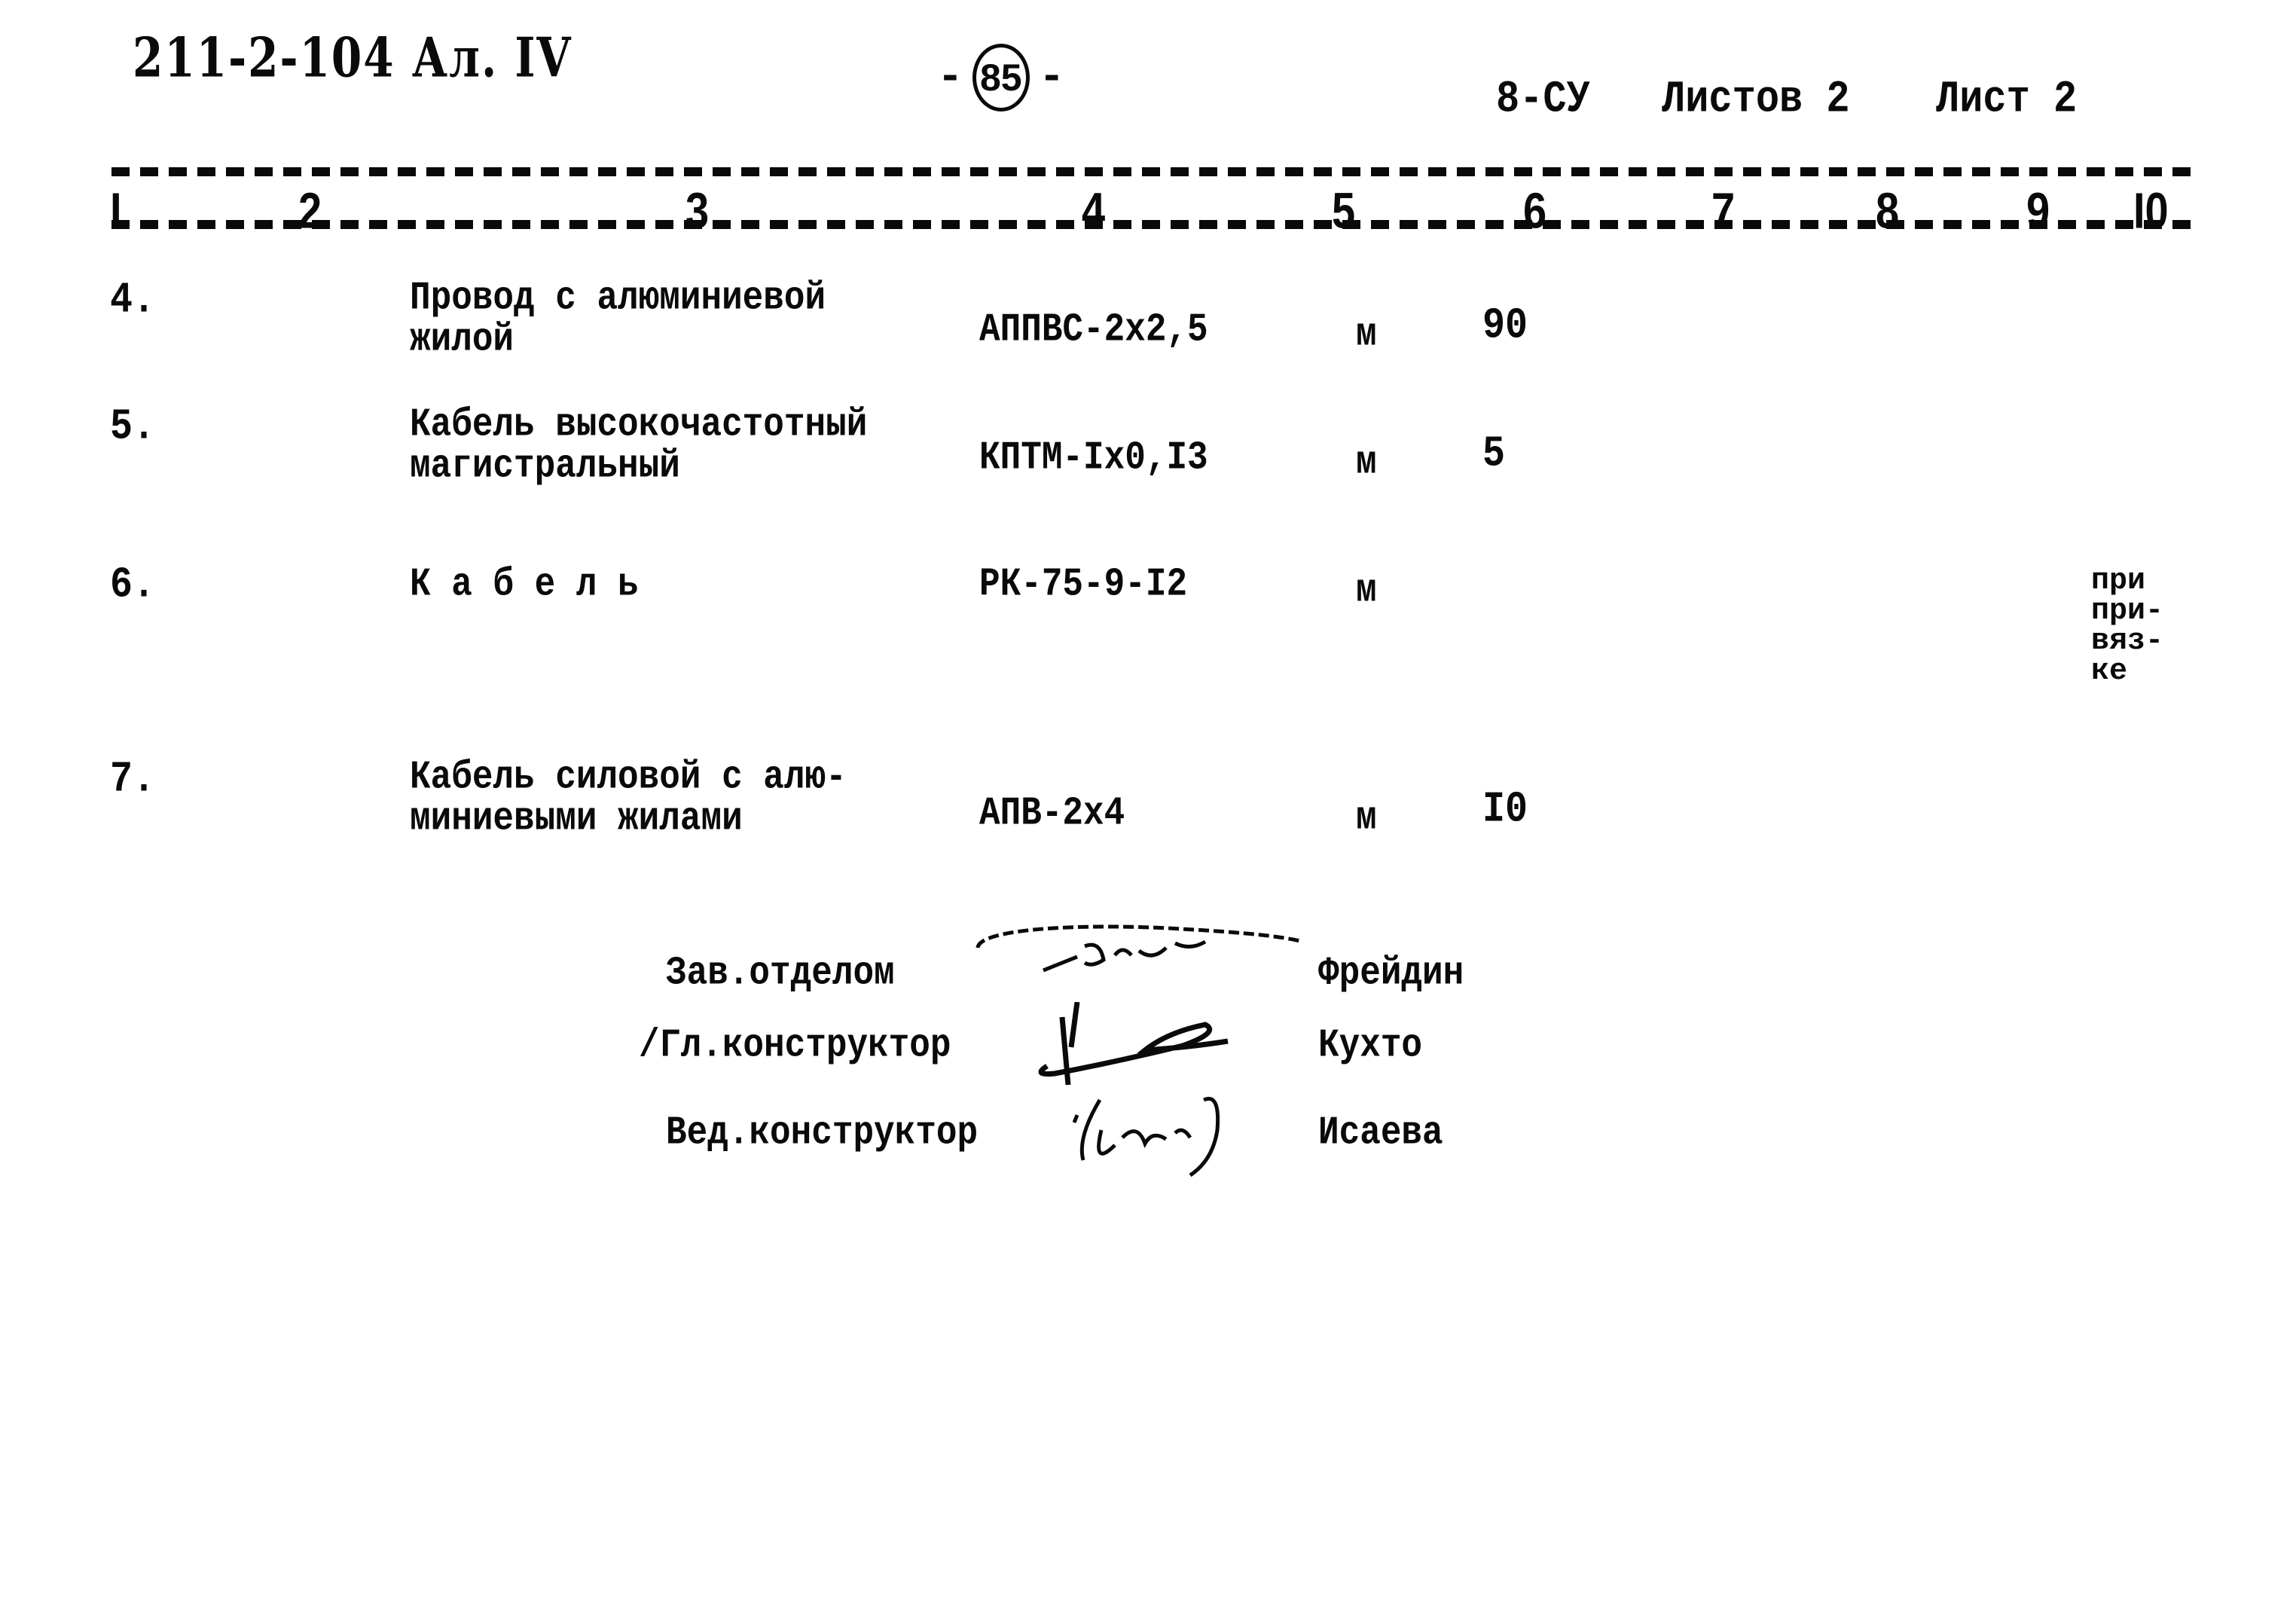 This screenshot has width=2296, height=1619. I want to click on column-number: I0, so click(2151, 210).